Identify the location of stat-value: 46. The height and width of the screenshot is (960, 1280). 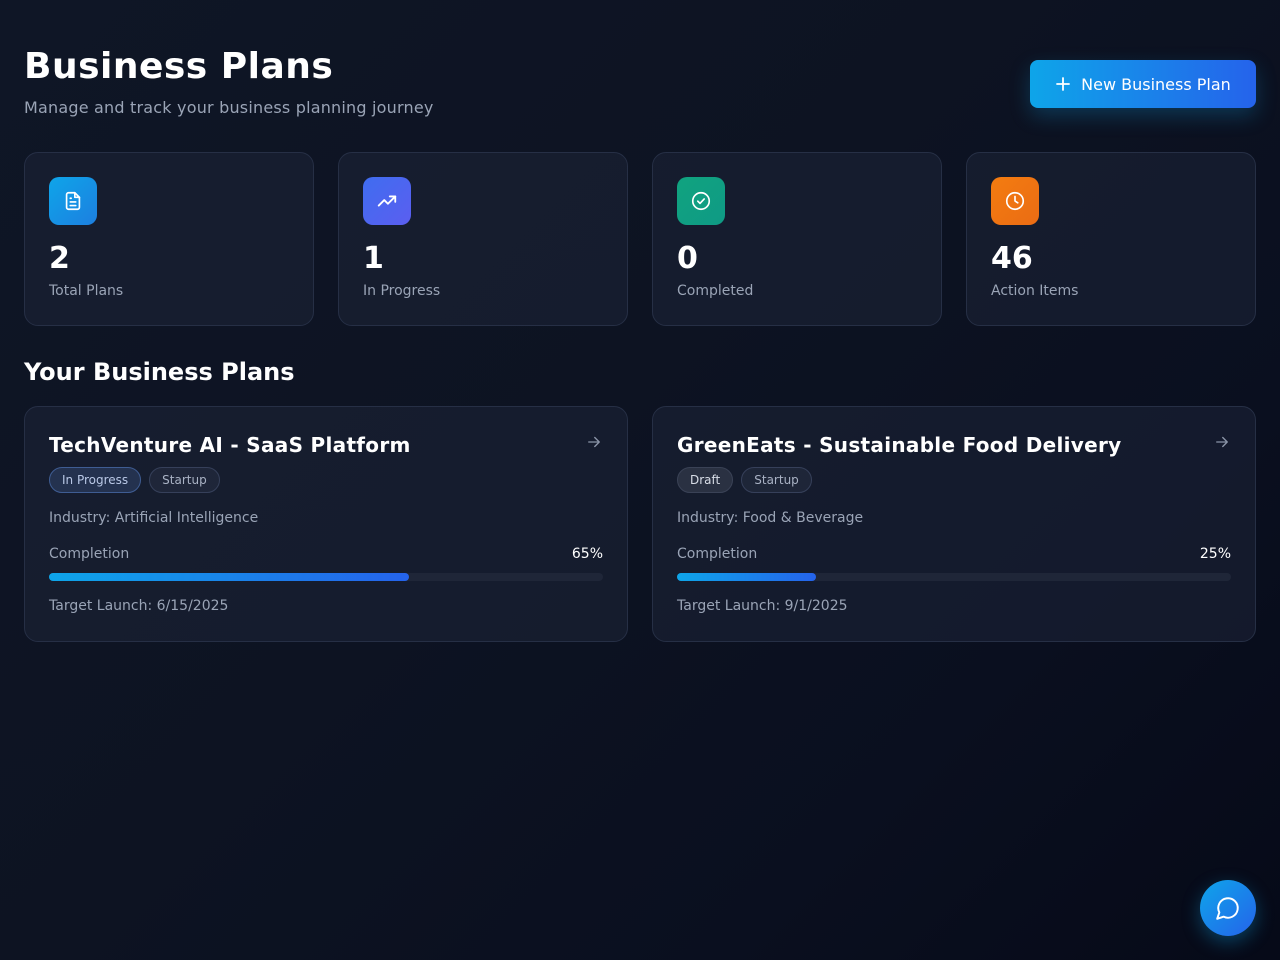
(1012, 258).